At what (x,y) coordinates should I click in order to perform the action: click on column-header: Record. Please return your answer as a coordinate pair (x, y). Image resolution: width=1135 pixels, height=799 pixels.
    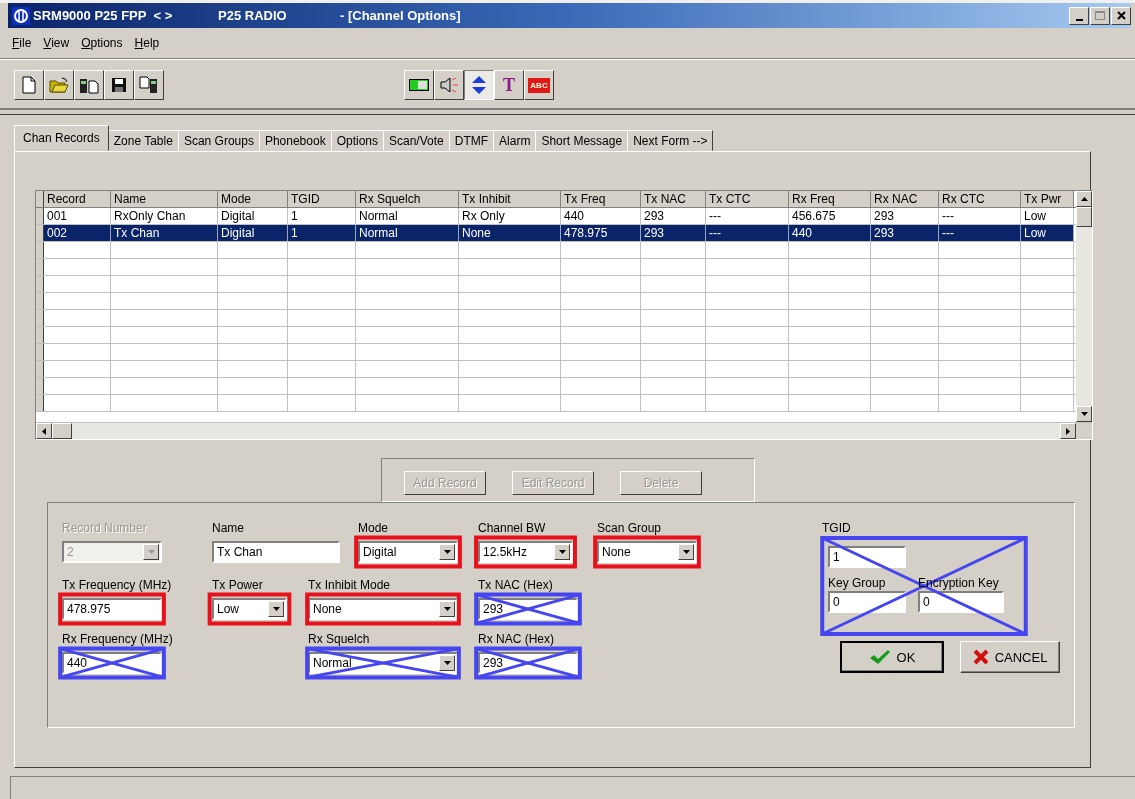
    Looking at the image, I should click on (77, 199).